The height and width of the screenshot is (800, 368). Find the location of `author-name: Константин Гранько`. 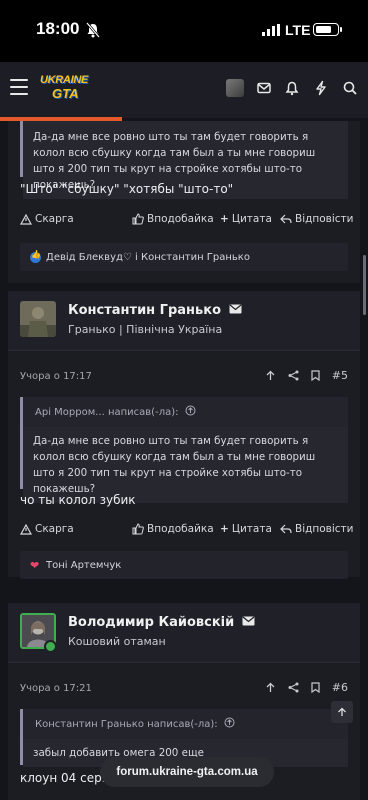

author-name: Константин Гранько is located at coordinates (155, 310).